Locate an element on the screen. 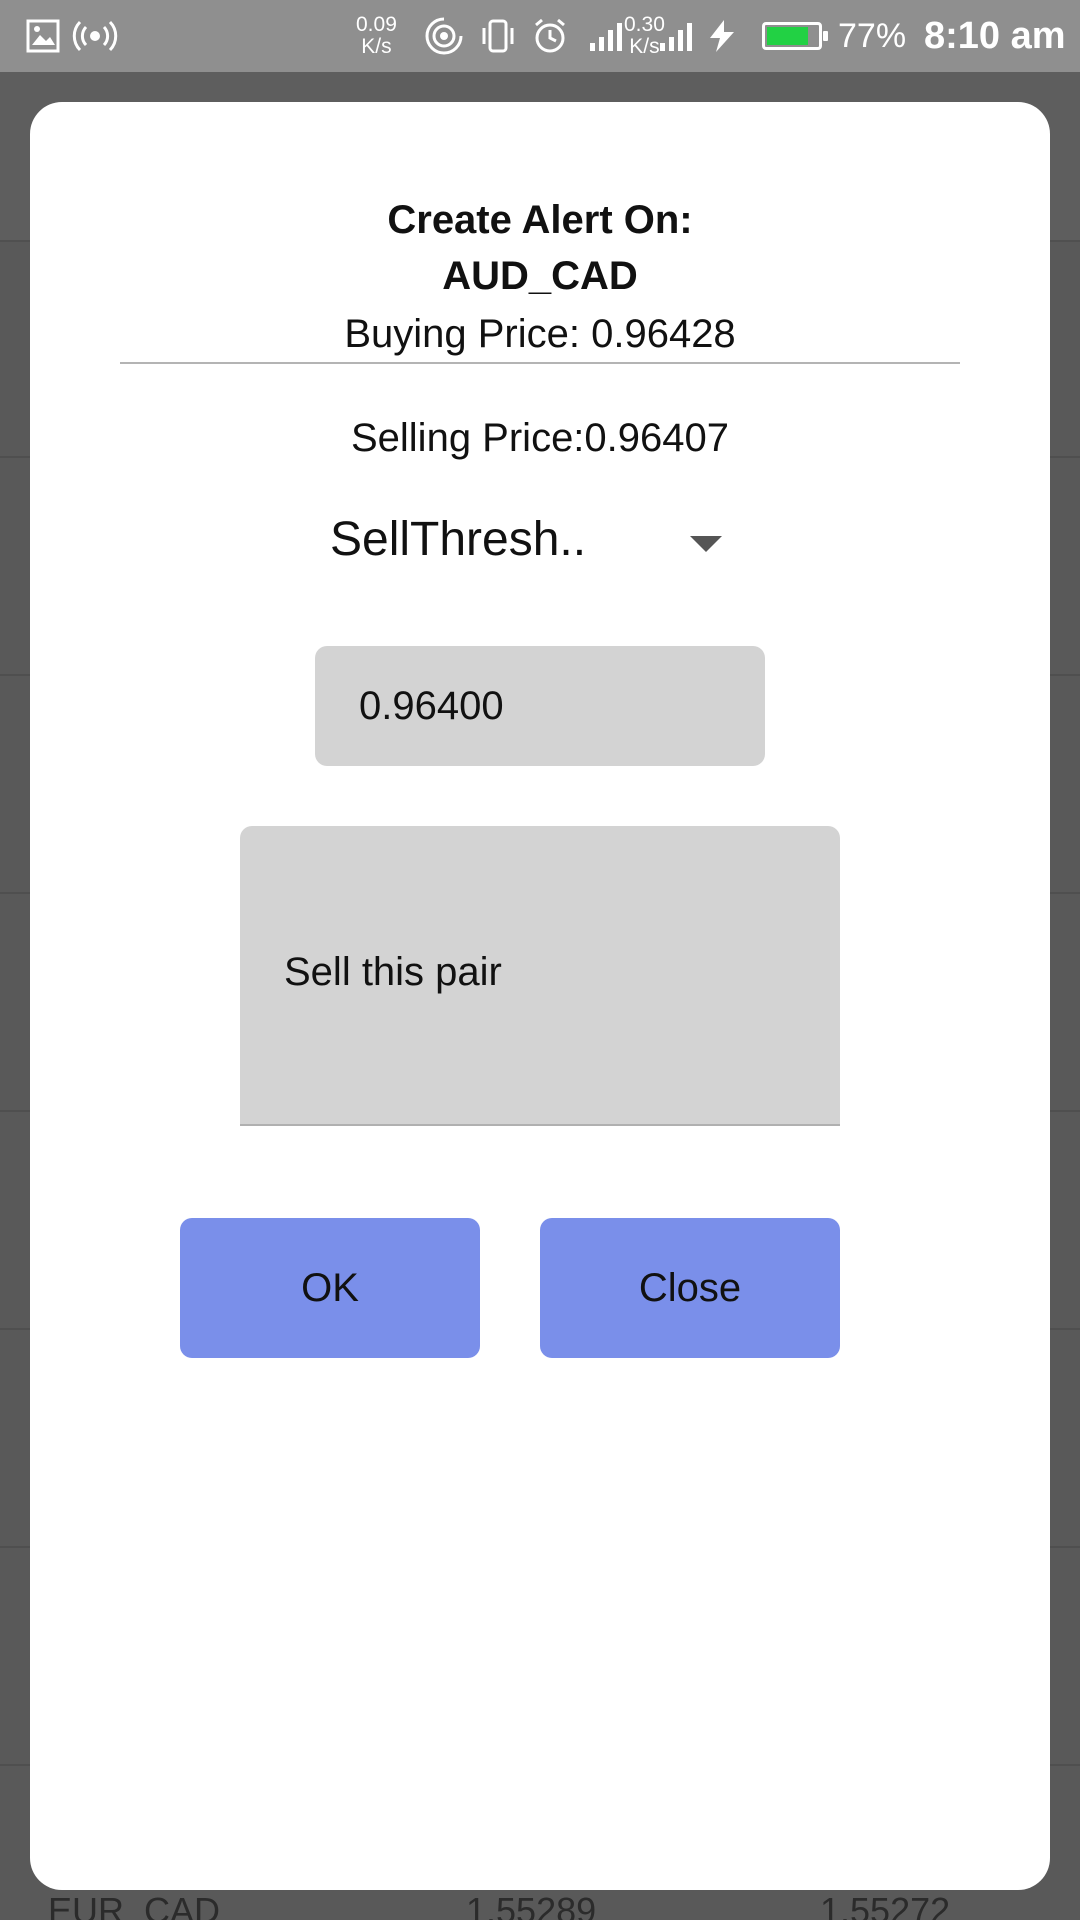 The image size is (1080, 1920). bg-row-pair: EUR_CAD is located at coordinates (134, 1905).